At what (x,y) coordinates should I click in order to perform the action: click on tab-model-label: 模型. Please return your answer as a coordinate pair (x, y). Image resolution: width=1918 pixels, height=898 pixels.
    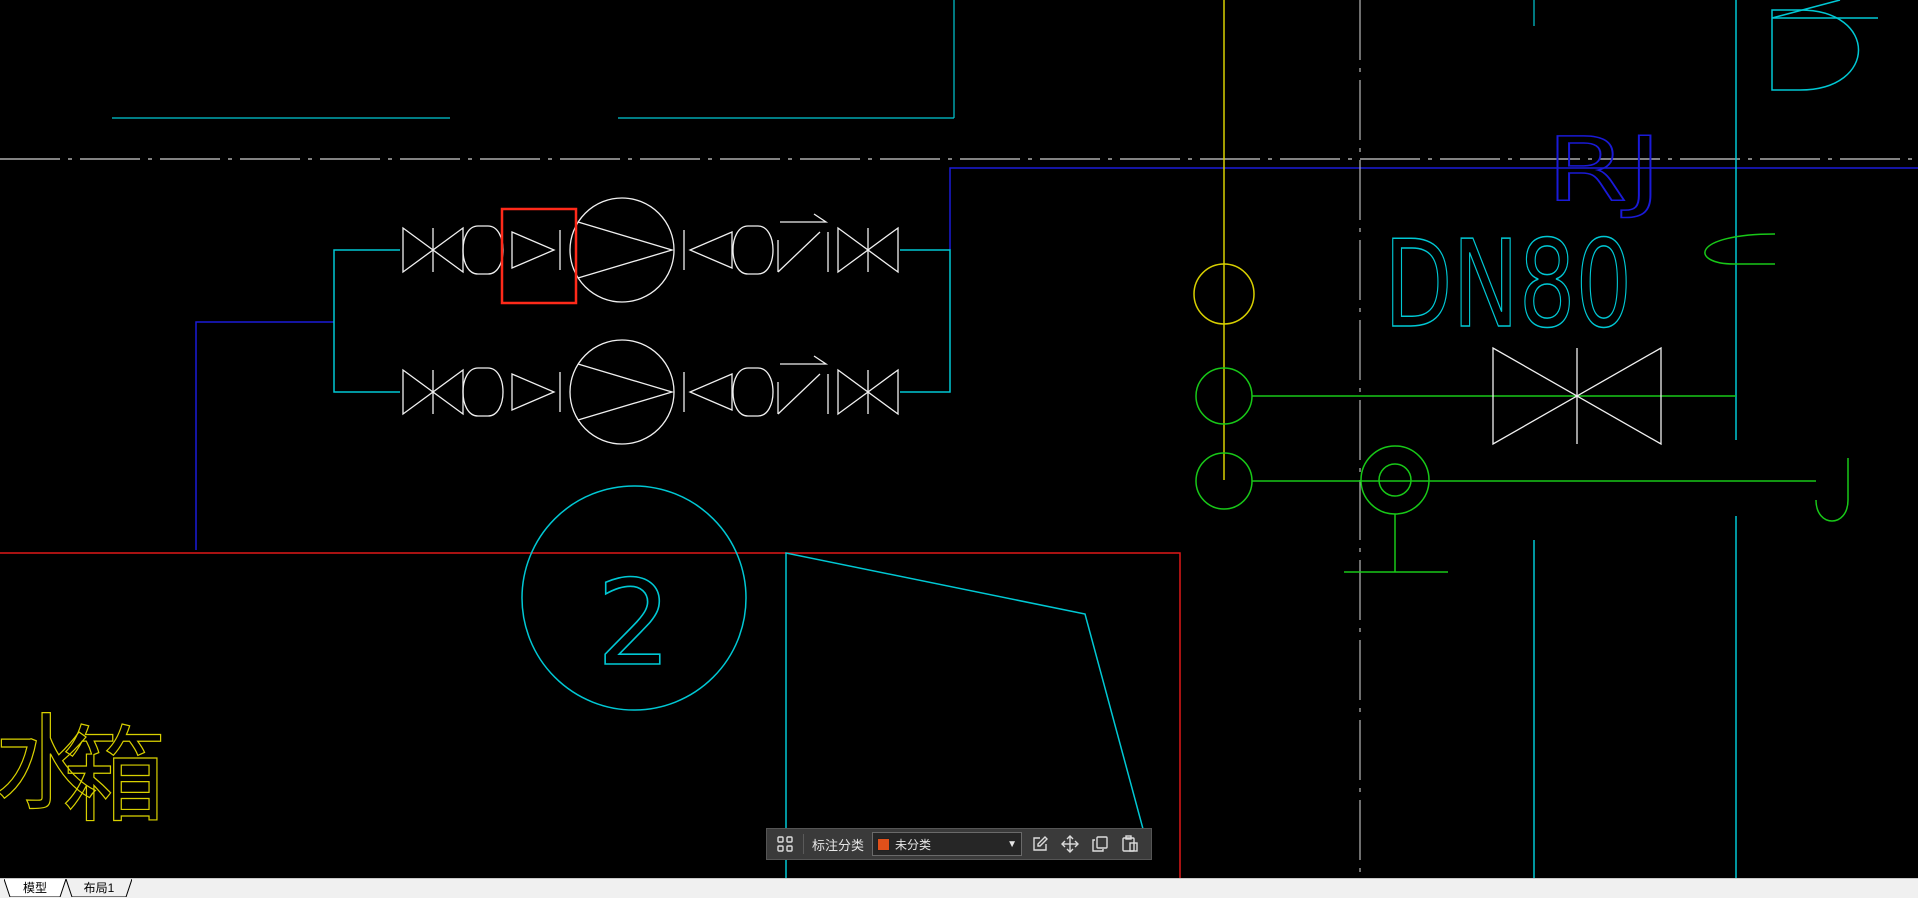
    Looking at the image, I should click on (34, 888).